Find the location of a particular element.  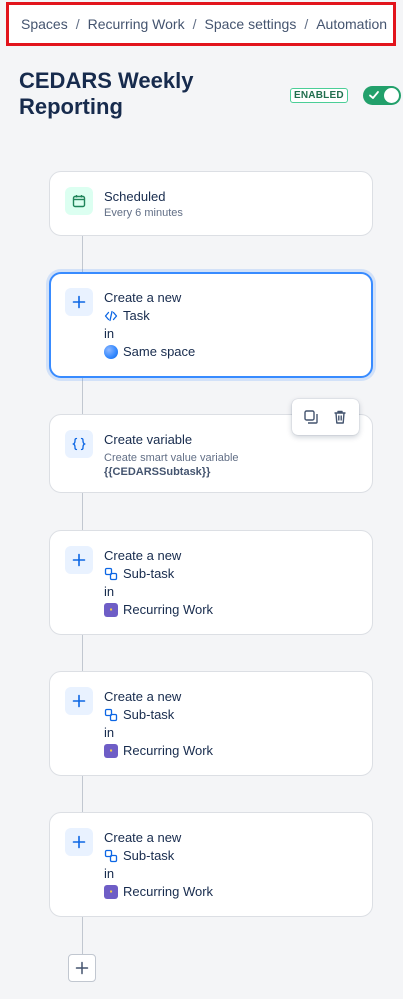

variable-name: {{CEDARSSubtask}} is located at coordinates (157, 472).